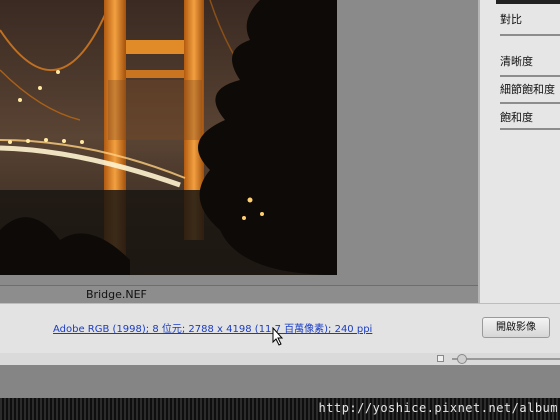 This screenshot has width=560, height=420. I want to click on filename-bar, so click(240, 294).